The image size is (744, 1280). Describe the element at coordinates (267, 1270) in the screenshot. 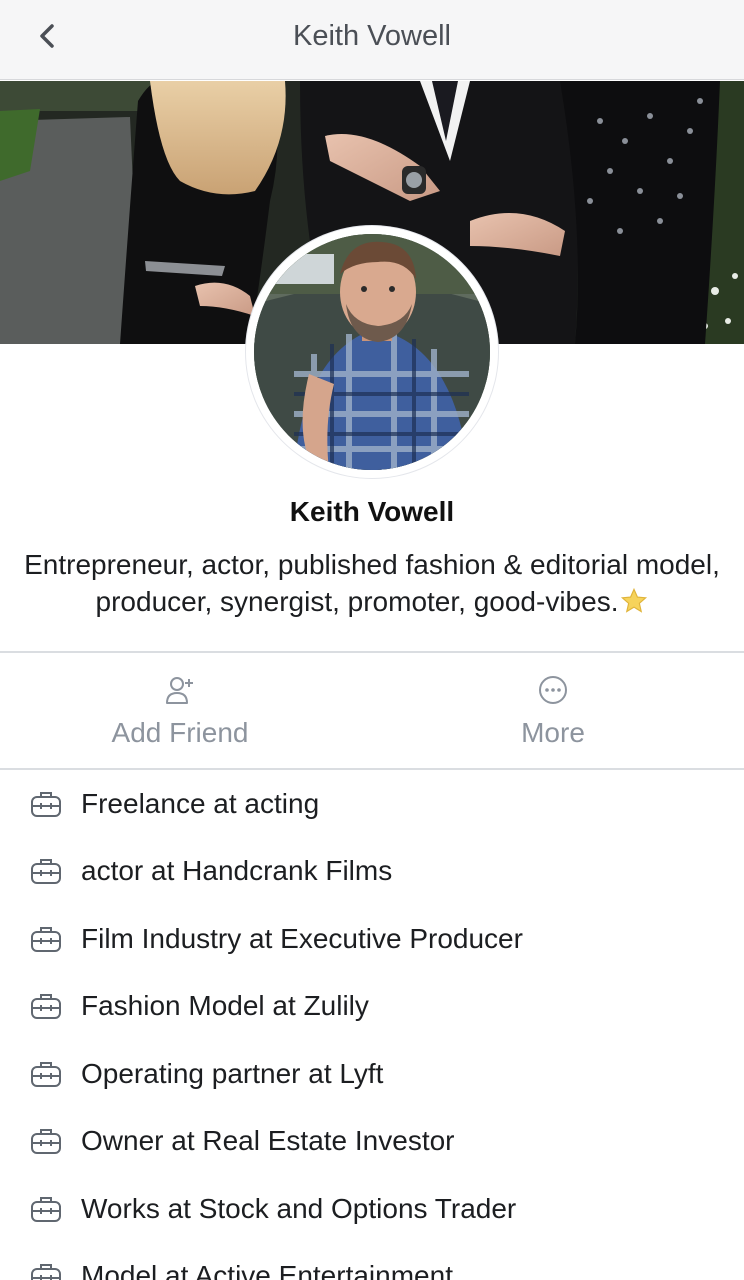

I see `work-item-text: Model at Active Entertainment` at that location.